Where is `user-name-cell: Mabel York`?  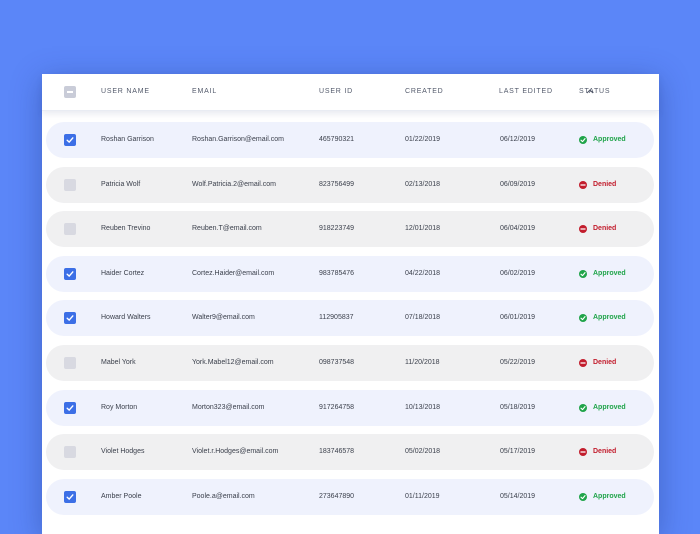
user-name-cell: Mabel York is located at coordinates (118, 362).